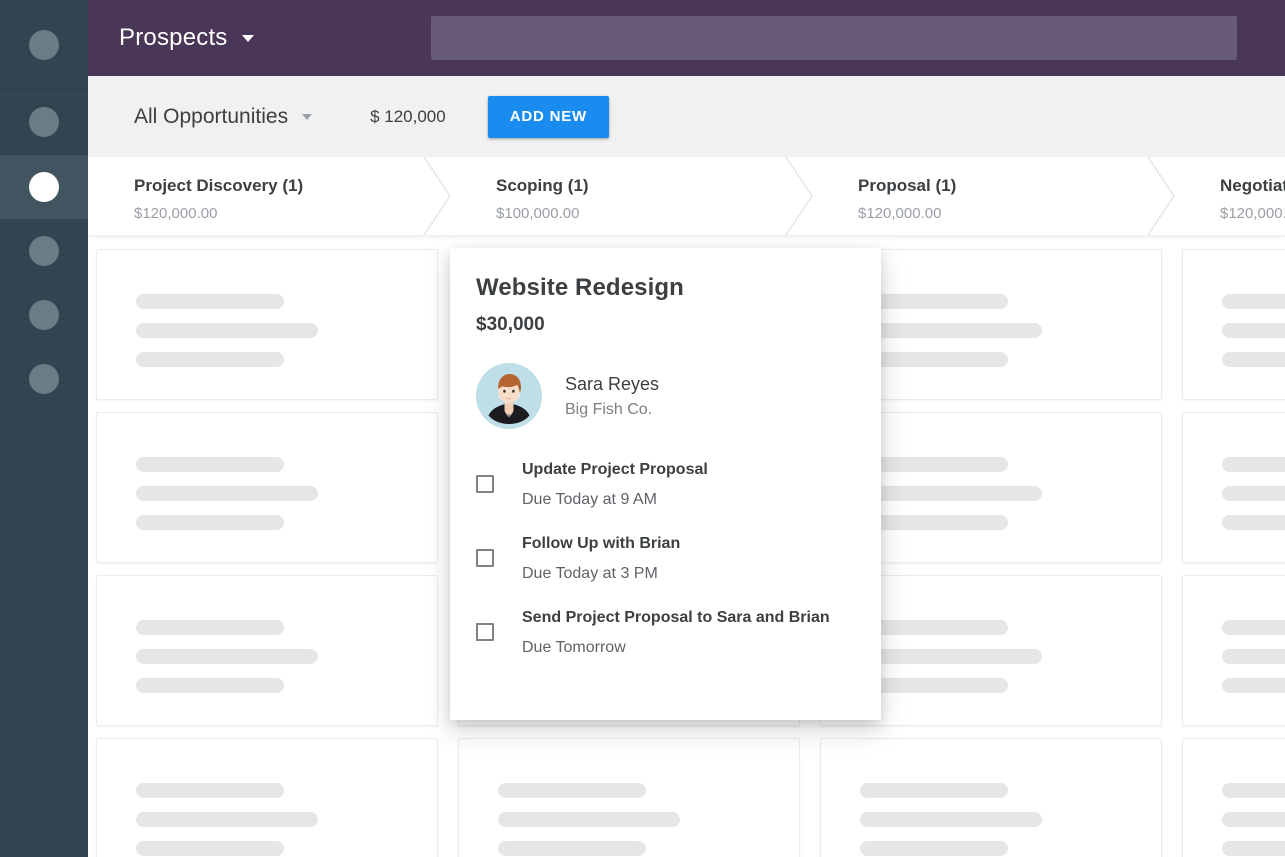 This screenshot has height=857, width=1285. Describe the element at coordinates (548, 116) in the screenshot. I see `add-new-button: ADD NEW` at that location.